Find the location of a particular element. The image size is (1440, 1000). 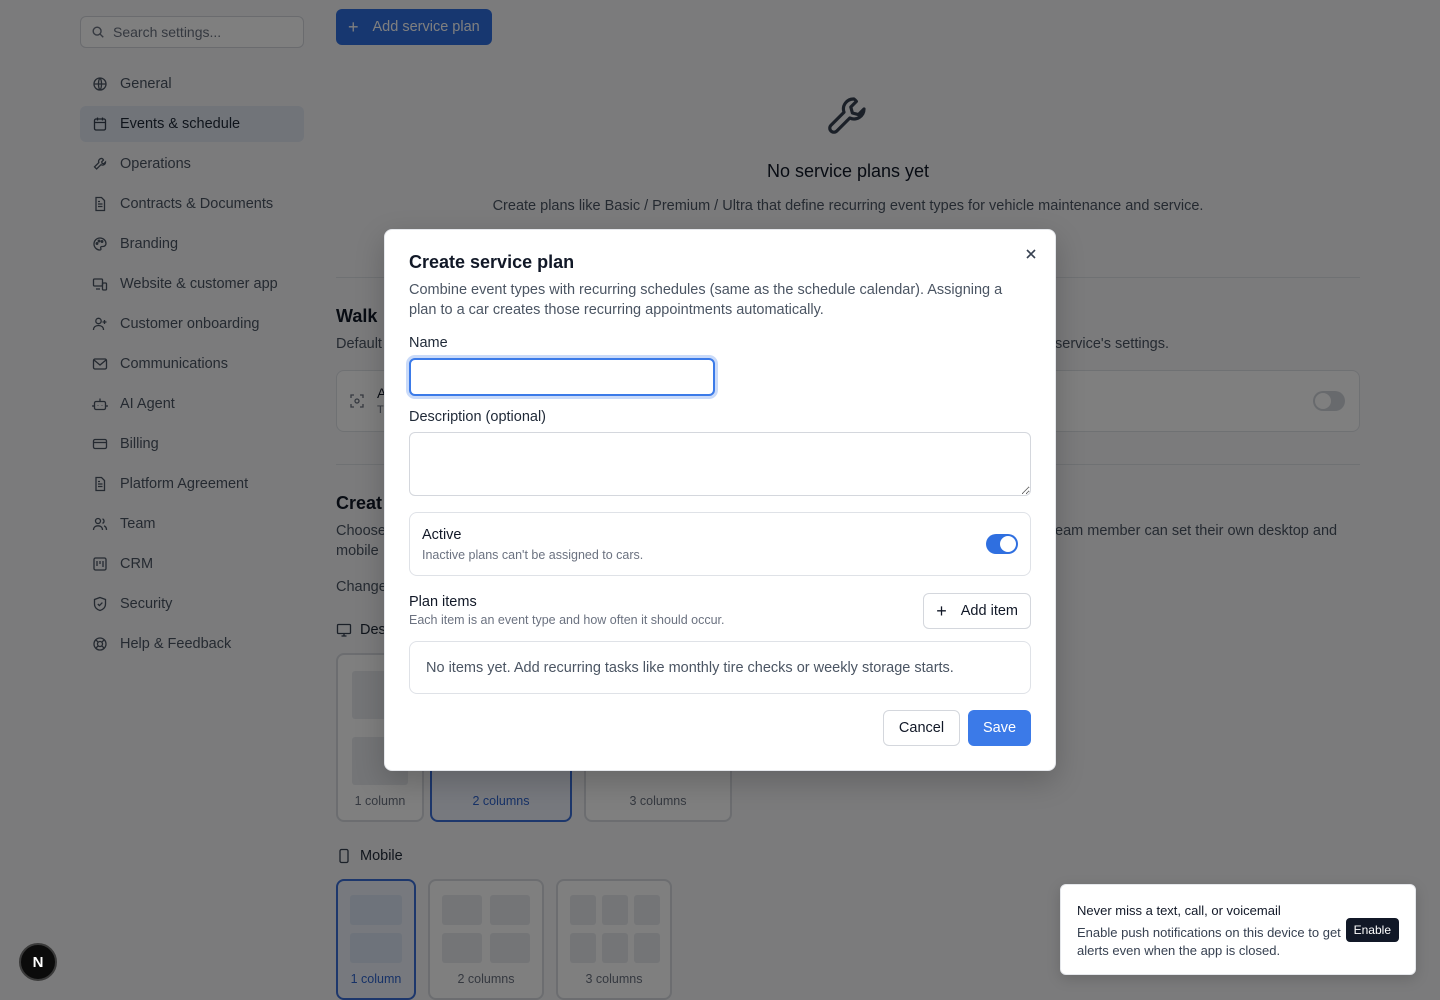

plus-icon: + is located at coordinates (941, 611).